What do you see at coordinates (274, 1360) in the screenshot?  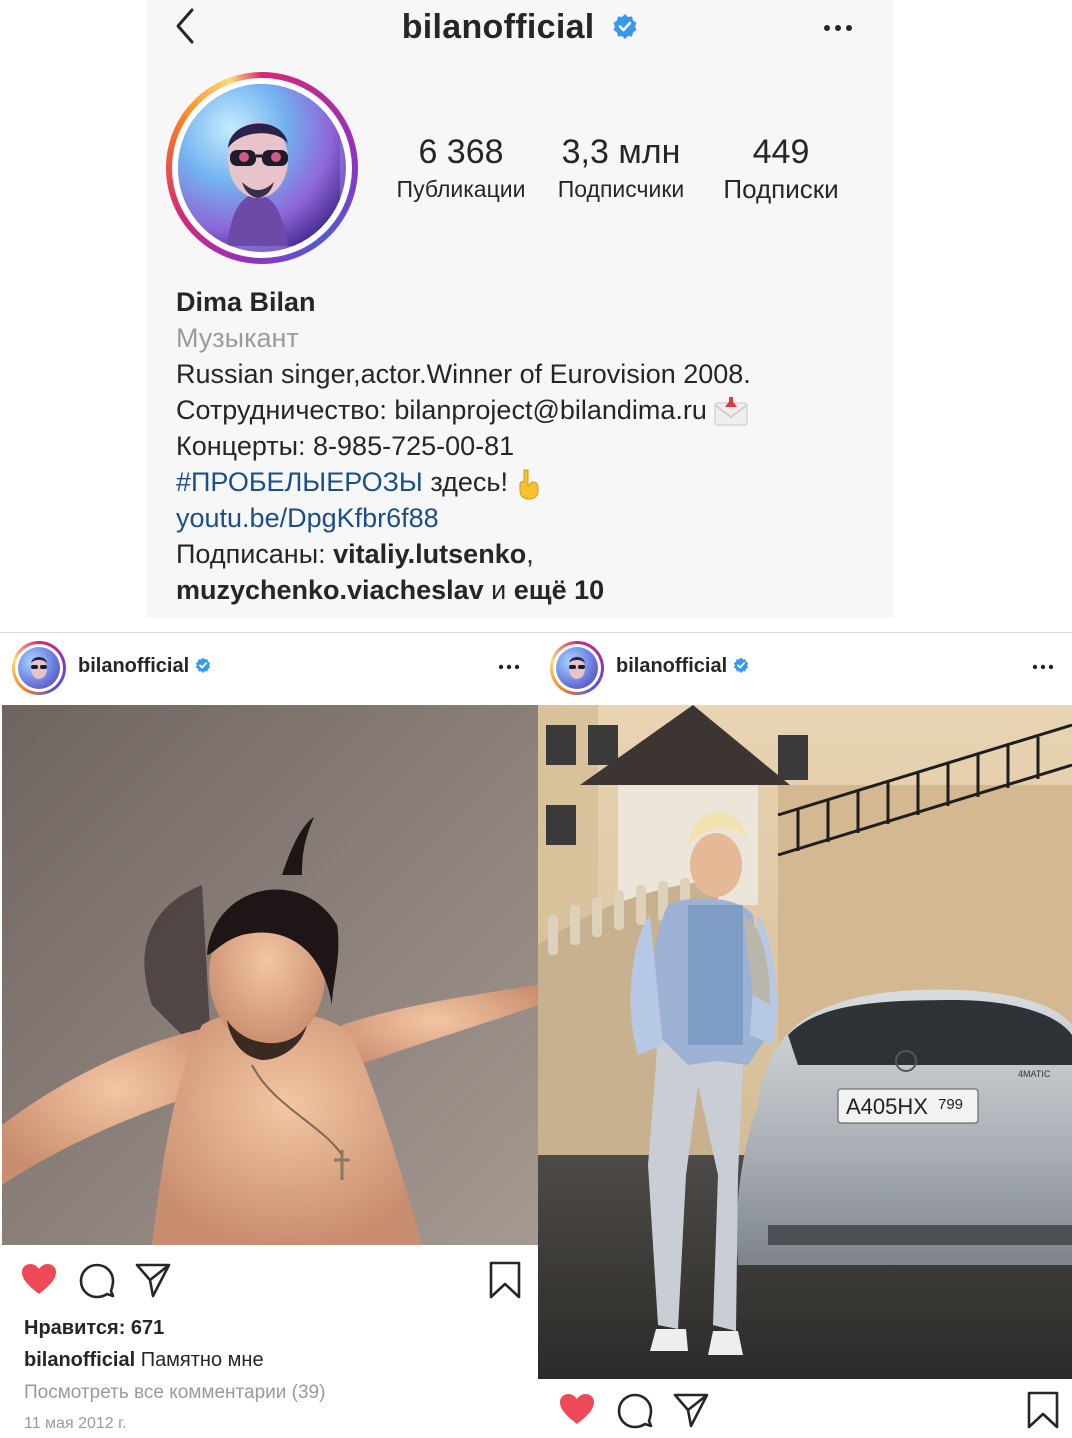 I see `post-caption: bilanofficial Памятно мне` at bounding box center [274, 1360].